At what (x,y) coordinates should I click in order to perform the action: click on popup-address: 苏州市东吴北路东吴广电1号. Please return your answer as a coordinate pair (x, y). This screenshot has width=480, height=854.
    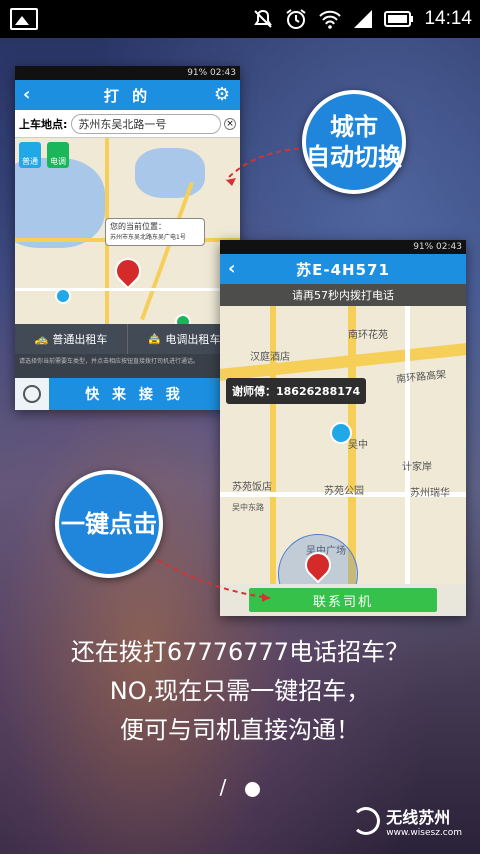
    Looking at the image, I should click on (148, 237).